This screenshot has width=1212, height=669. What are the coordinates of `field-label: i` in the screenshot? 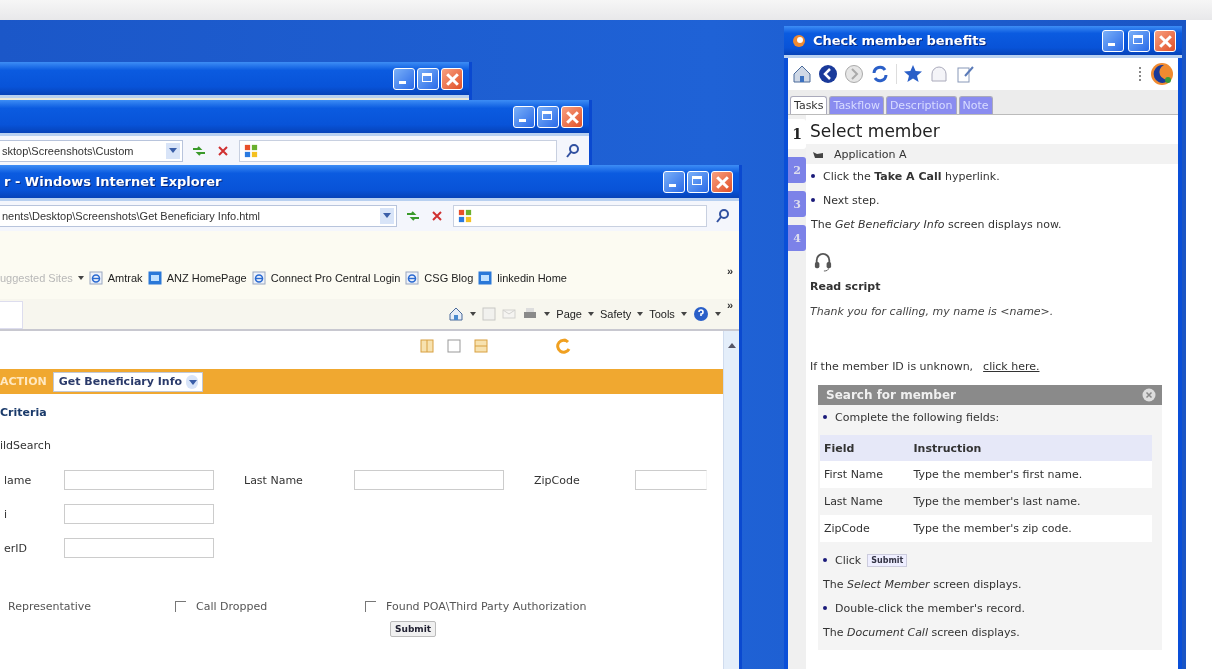 It's located at (6, 514).